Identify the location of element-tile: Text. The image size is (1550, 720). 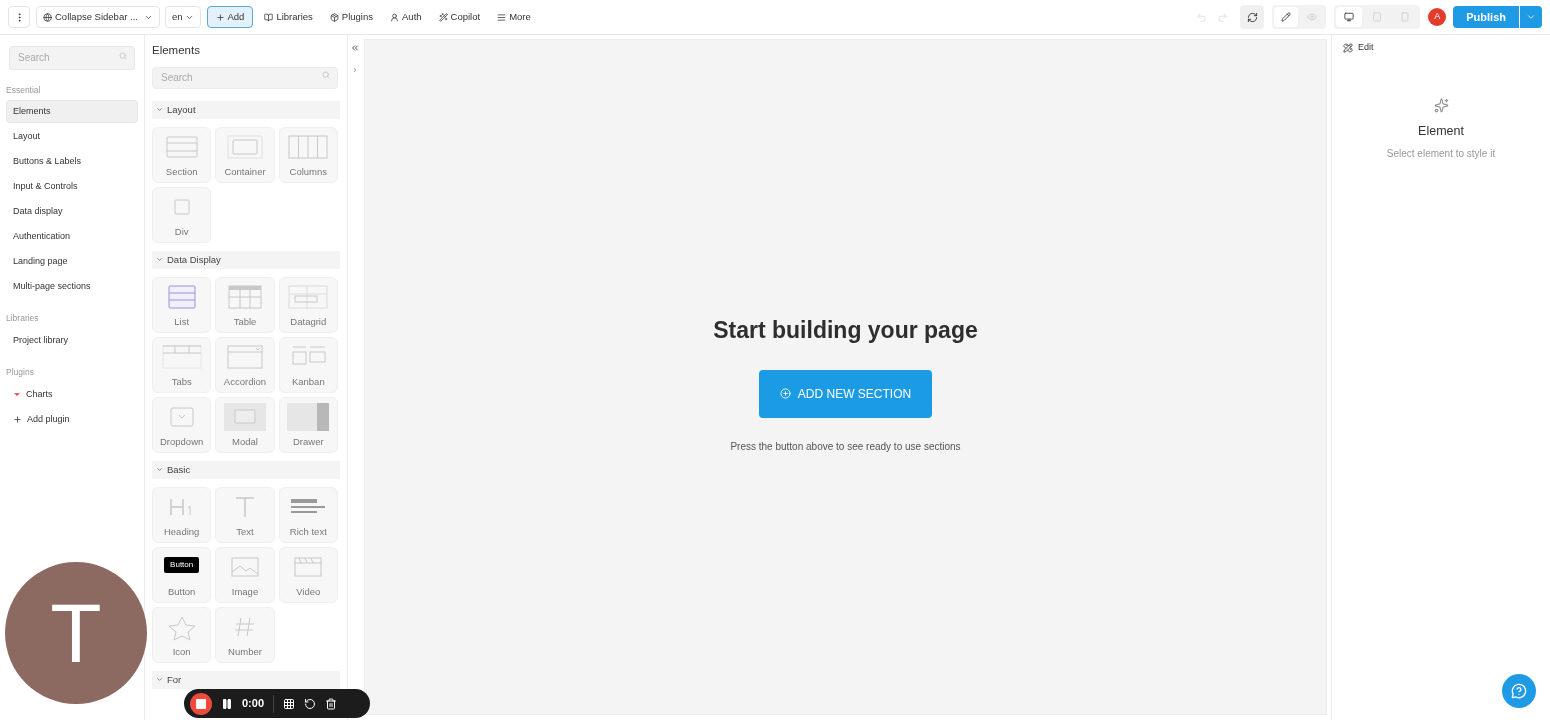
(245, 514).